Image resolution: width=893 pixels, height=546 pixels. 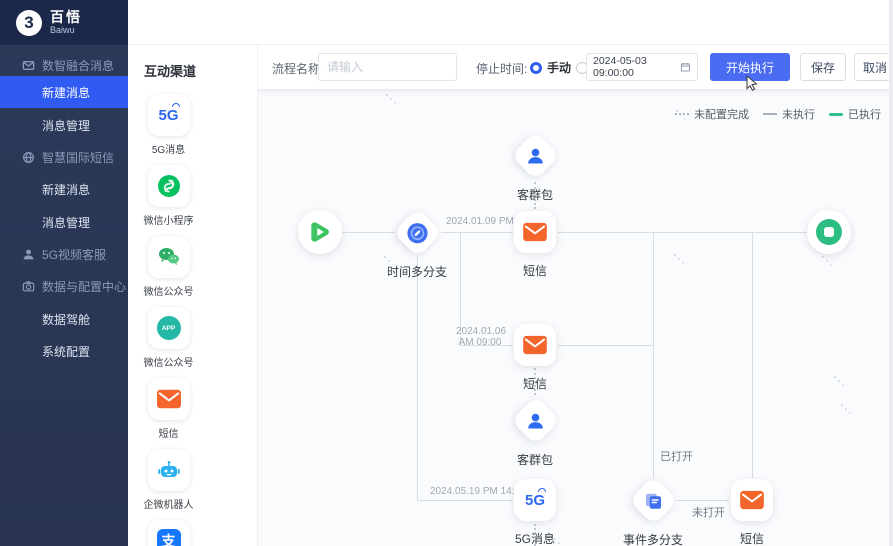 I want to click on sidebar-section-intl-sms: 智慧国际短信, so click(x=64, y=157).